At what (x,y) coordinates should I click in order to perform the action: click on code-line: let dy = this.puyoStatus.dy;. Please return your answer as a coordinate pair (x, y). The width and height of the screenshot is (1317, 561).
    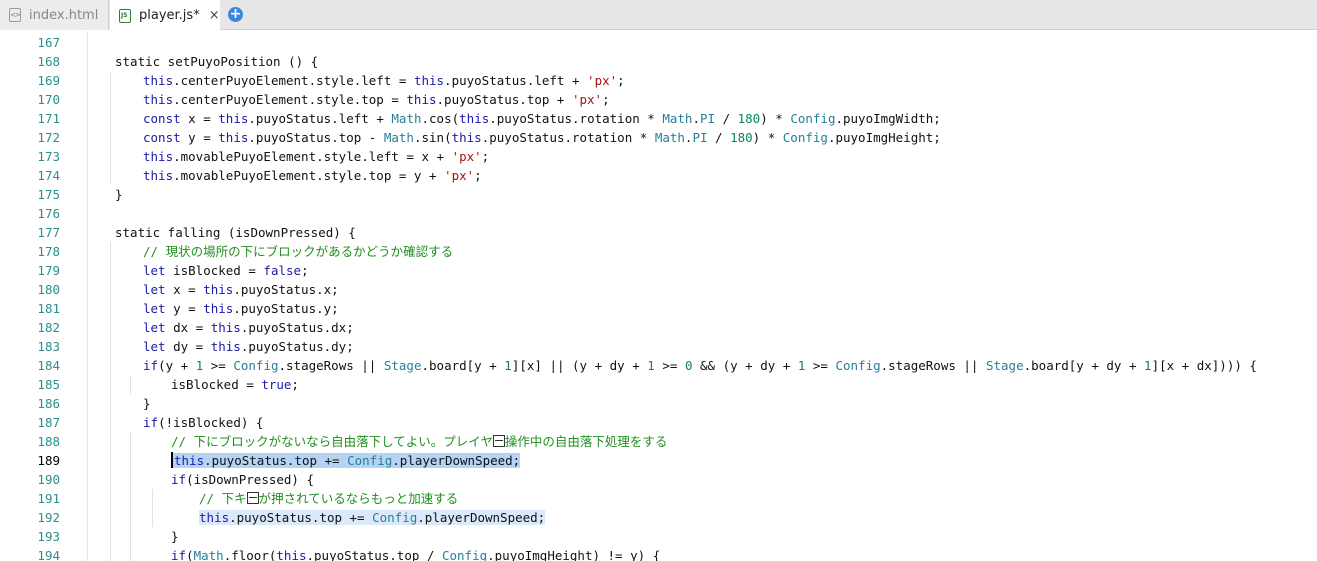
    Looking at the image, I should click on (248, 346).